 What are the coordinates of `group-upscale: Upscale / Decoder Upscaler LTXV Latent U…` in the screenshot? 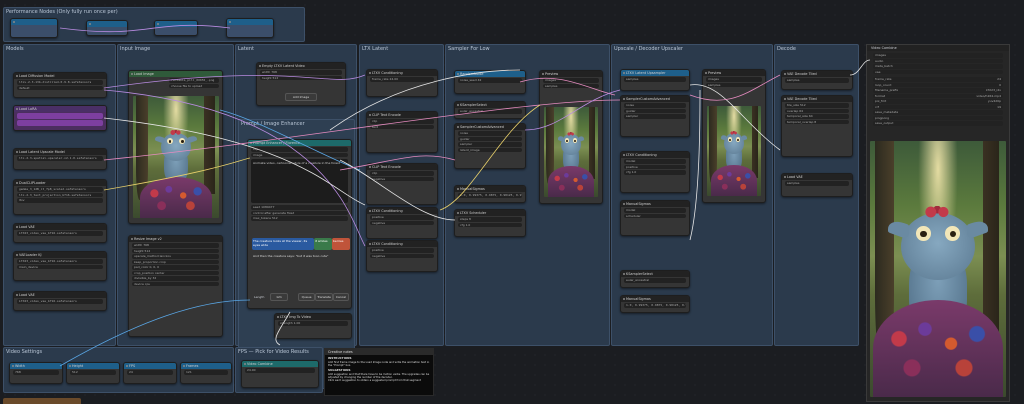 It's located at (692, 195).